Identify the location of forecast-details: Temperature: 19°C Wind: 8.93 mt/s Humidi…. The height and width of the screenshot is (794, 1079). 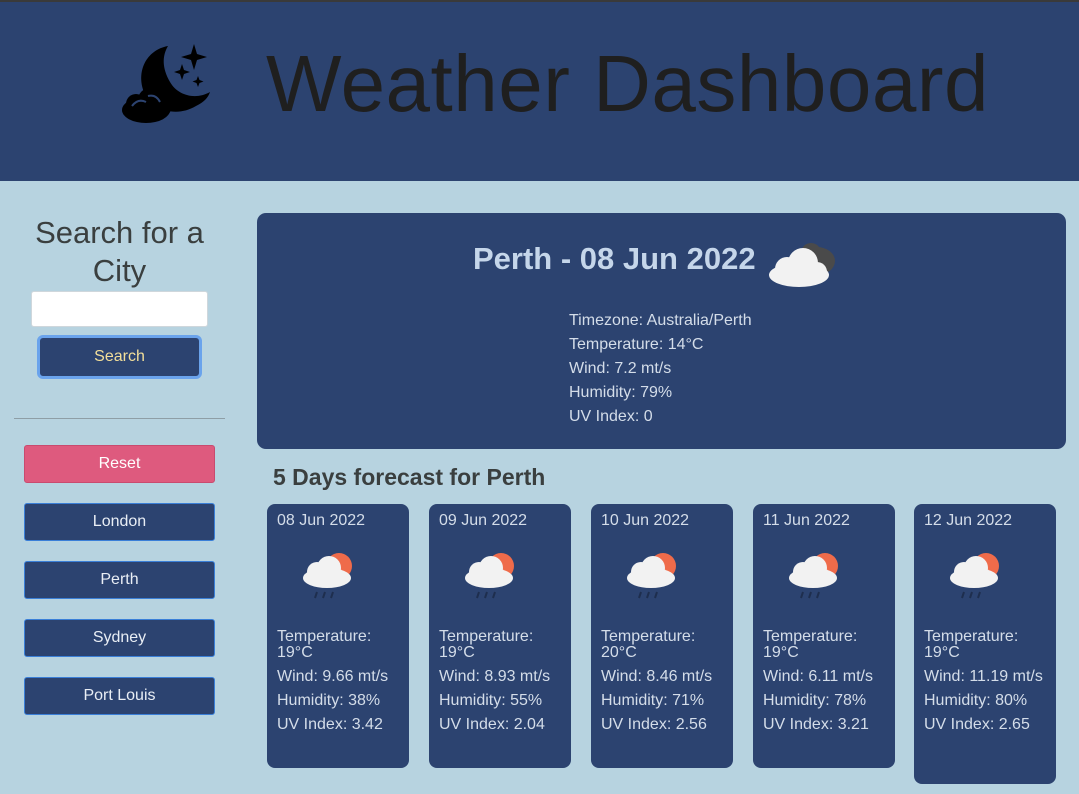
(502, 685).